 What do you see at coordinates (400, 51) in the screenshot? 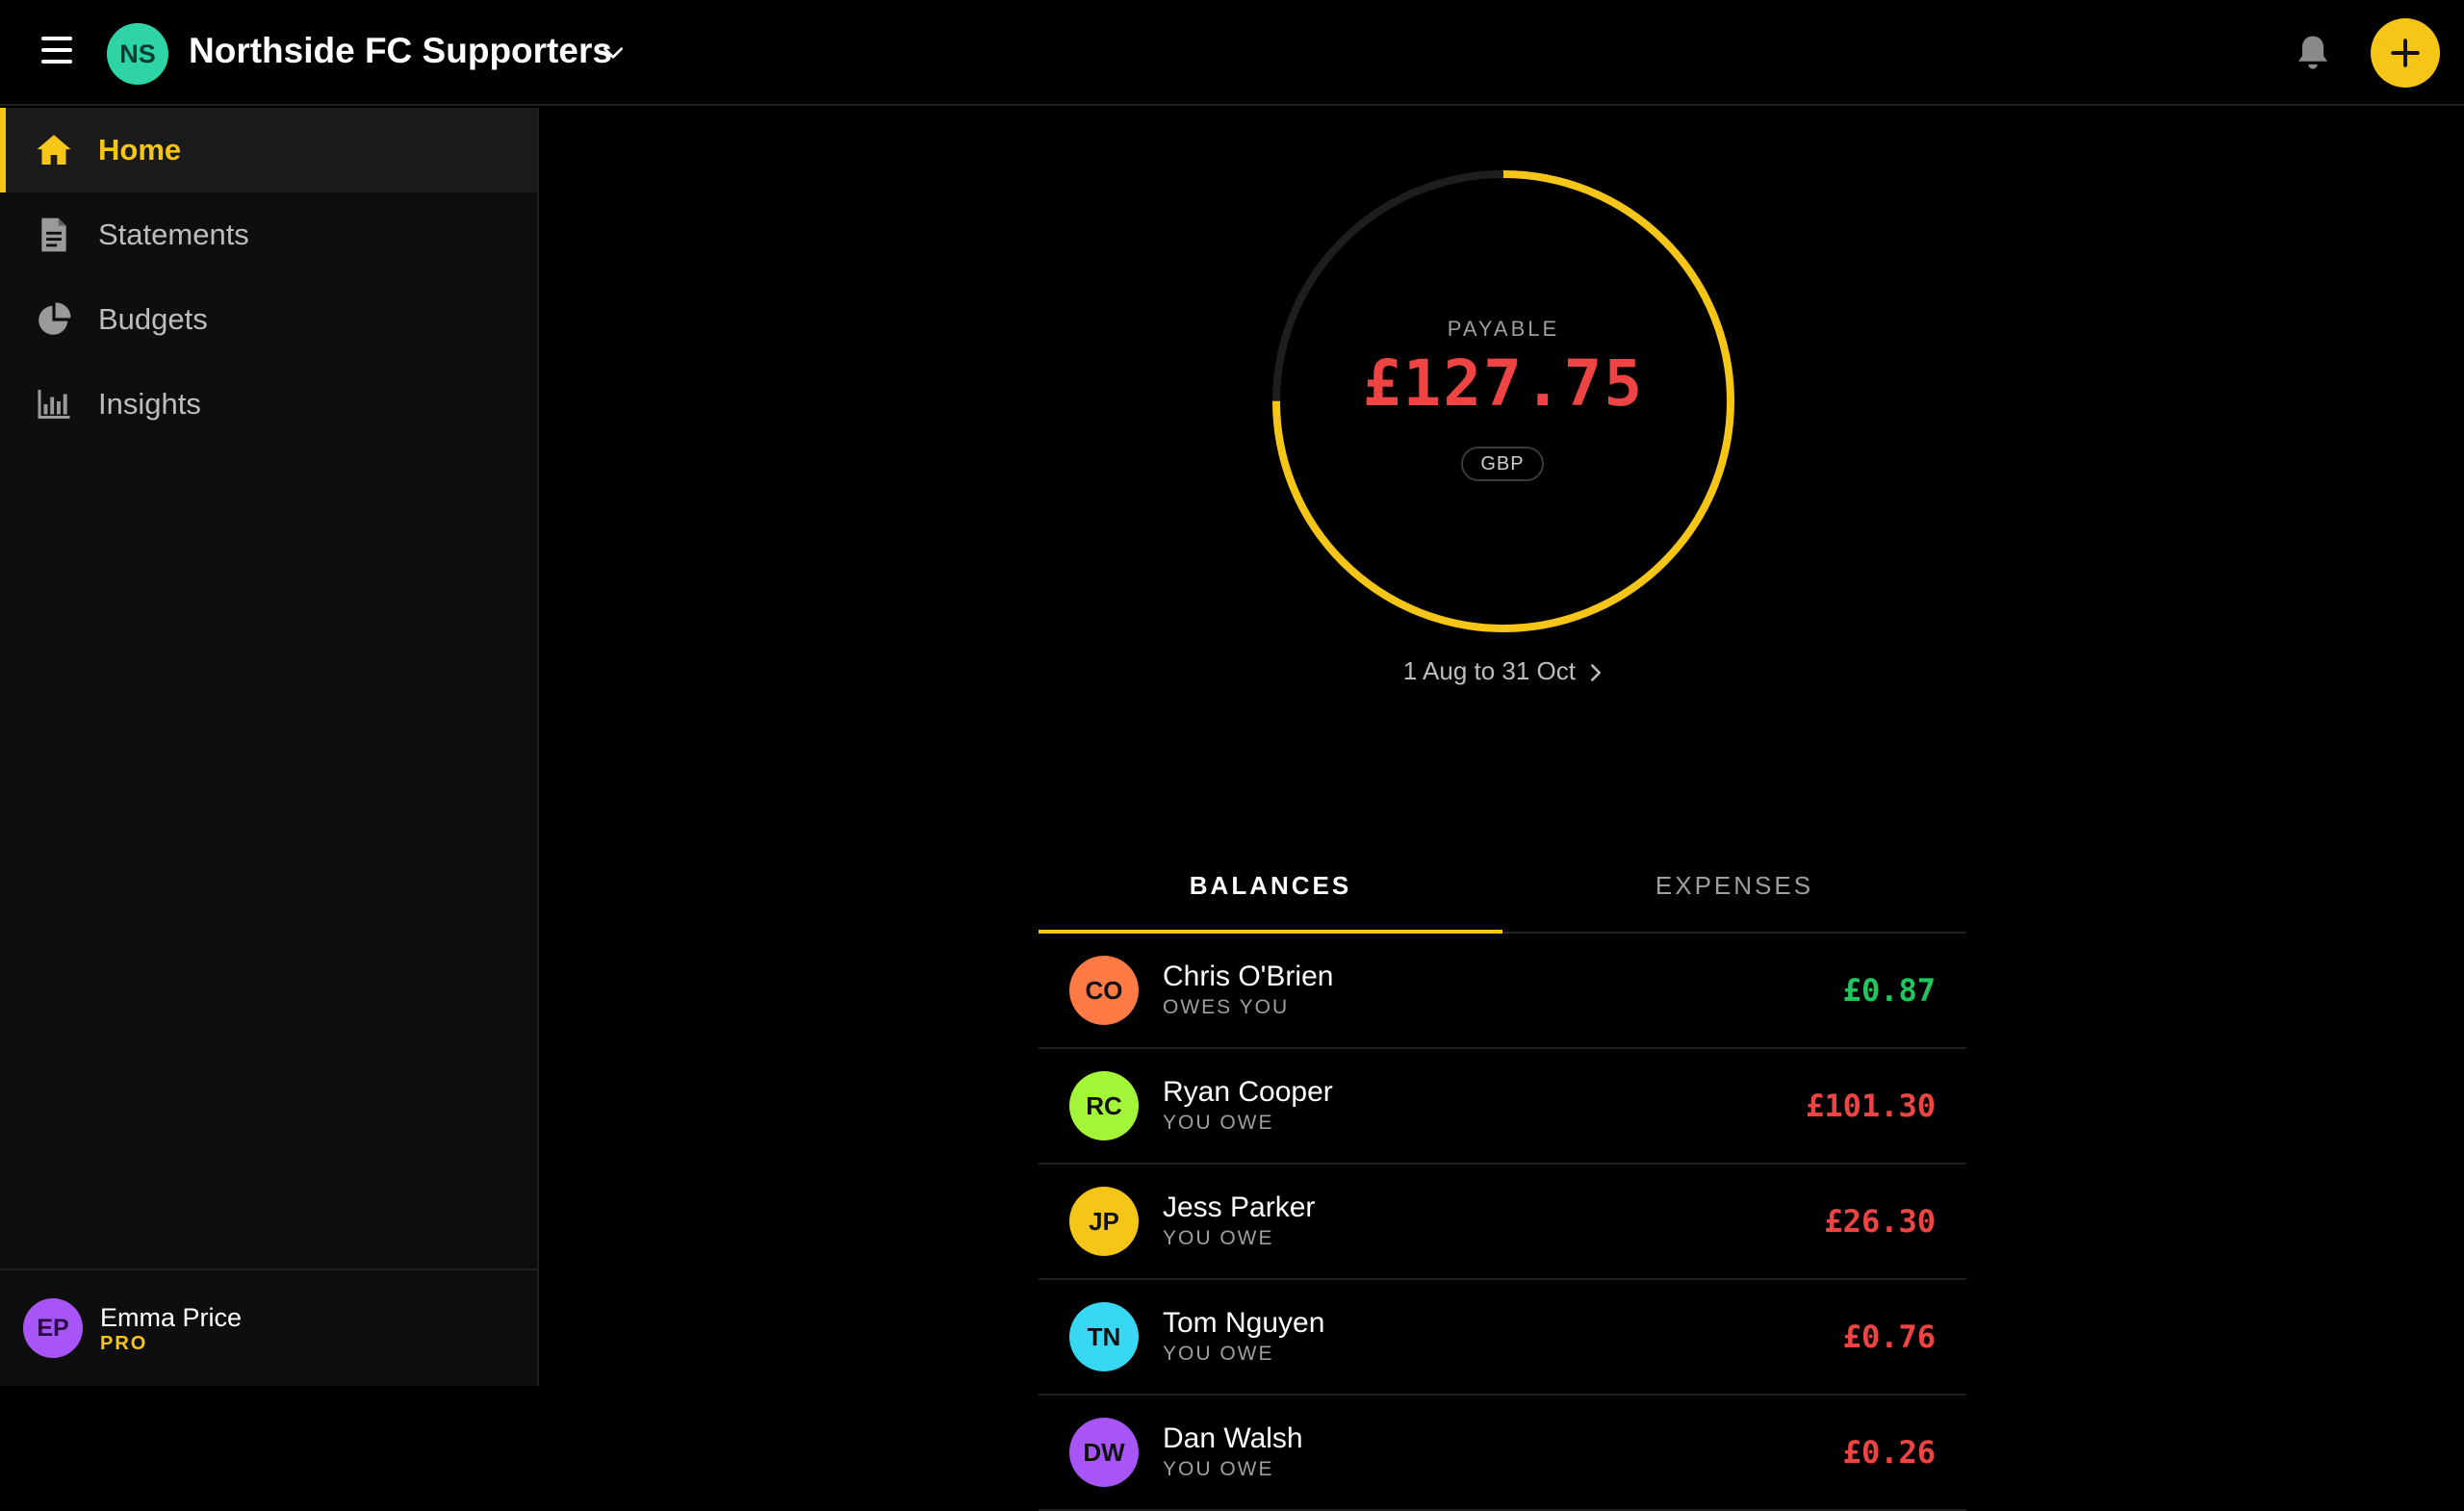
I see `group-name: Northside FC Supporters` at bounding box center [400, 51].